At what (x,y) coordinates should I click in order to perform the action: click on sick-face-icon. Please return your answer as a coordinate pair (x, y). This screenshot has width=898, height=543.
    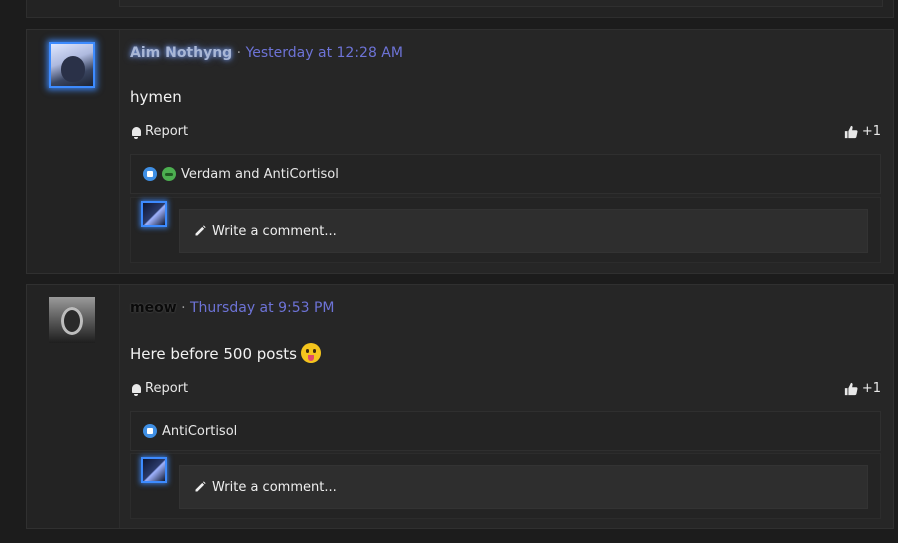
    Looking at the image, I should click on (169, 174).